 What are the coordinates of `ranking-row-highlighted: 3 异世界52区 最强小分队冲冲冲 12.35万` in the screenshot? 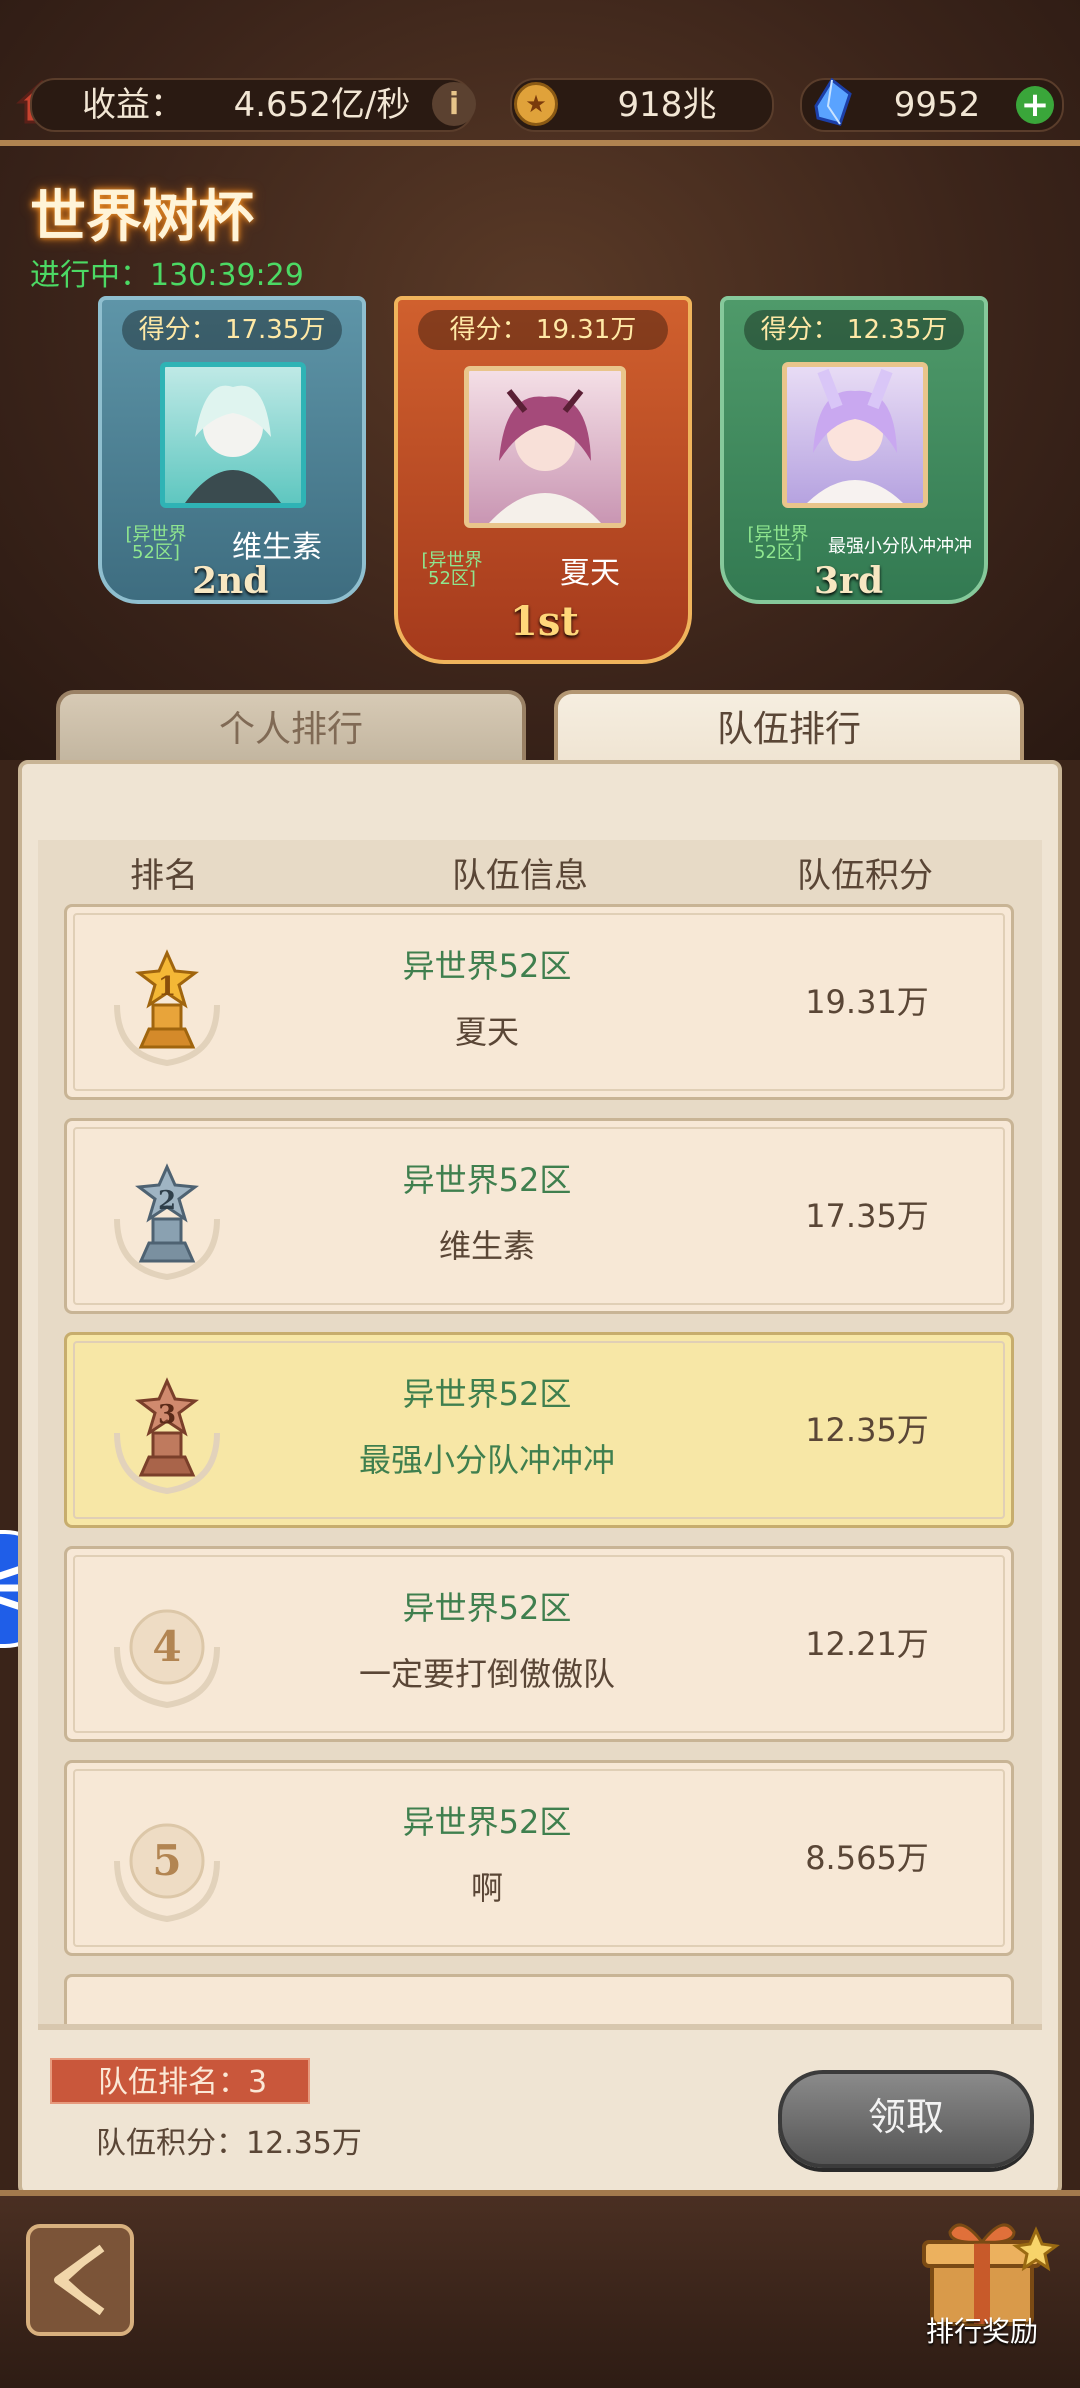 It's located at (539, 1430).